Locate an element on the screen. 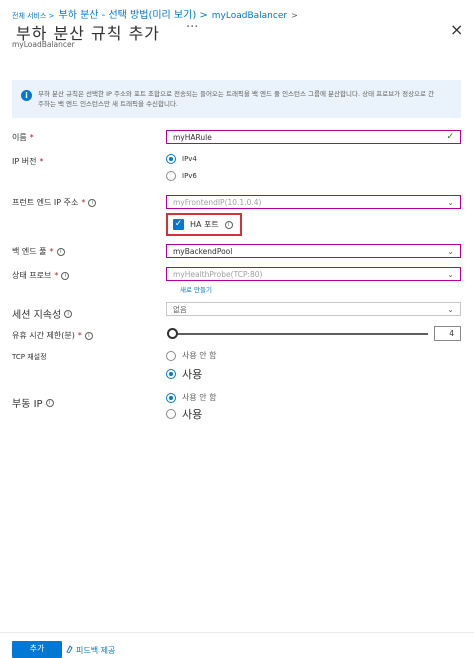  idle-timeout-label: 유휴 시간 제한(분) * i is located at coordinates (52, 335).